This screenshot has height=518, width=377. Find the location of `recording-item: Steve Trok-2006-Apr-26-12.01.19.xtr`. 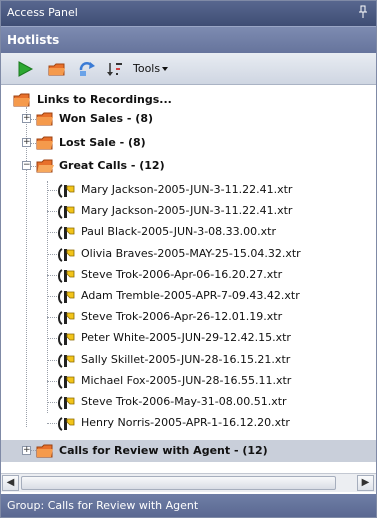

recording-item: Steve Trok-2006-Apr-26-12.01.19.xtr is located at coordinates (188, 317).